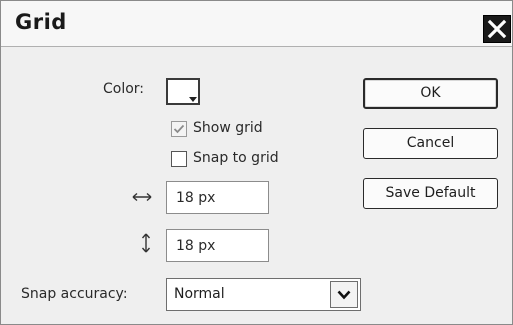  Describe the element at coordinates (430, 143) in the screenshot. I see `cancel-button: Cancel` at that location.